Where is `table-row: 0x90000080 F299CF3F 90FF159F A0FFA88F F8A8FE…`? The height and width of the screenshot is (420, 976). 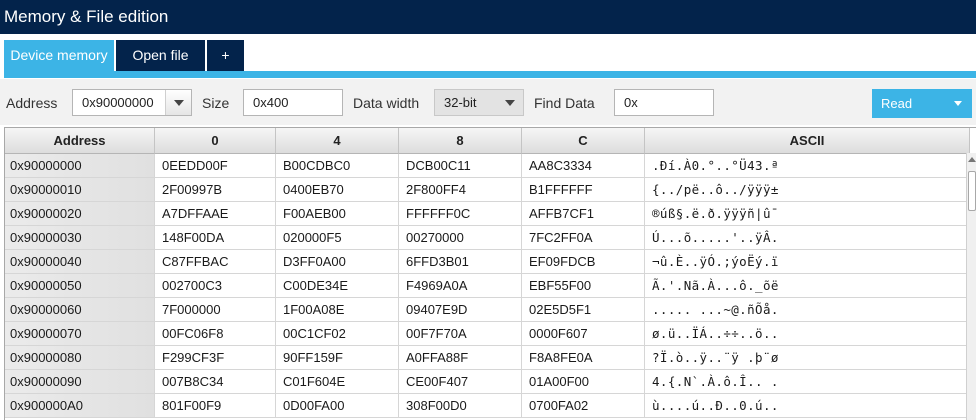 table-row: 0x90000080 F299CF3F 90FF159F A0FFA88F F8A8FE… is located at coordinates (487, 358).